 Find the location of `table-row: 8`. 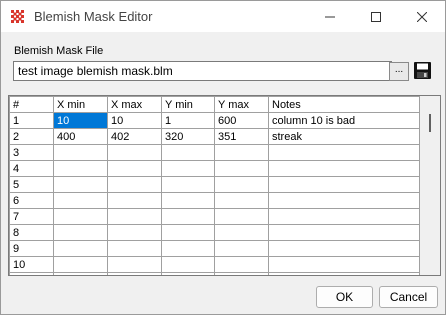

table-row: 8 is located at coordinates (214, 232).